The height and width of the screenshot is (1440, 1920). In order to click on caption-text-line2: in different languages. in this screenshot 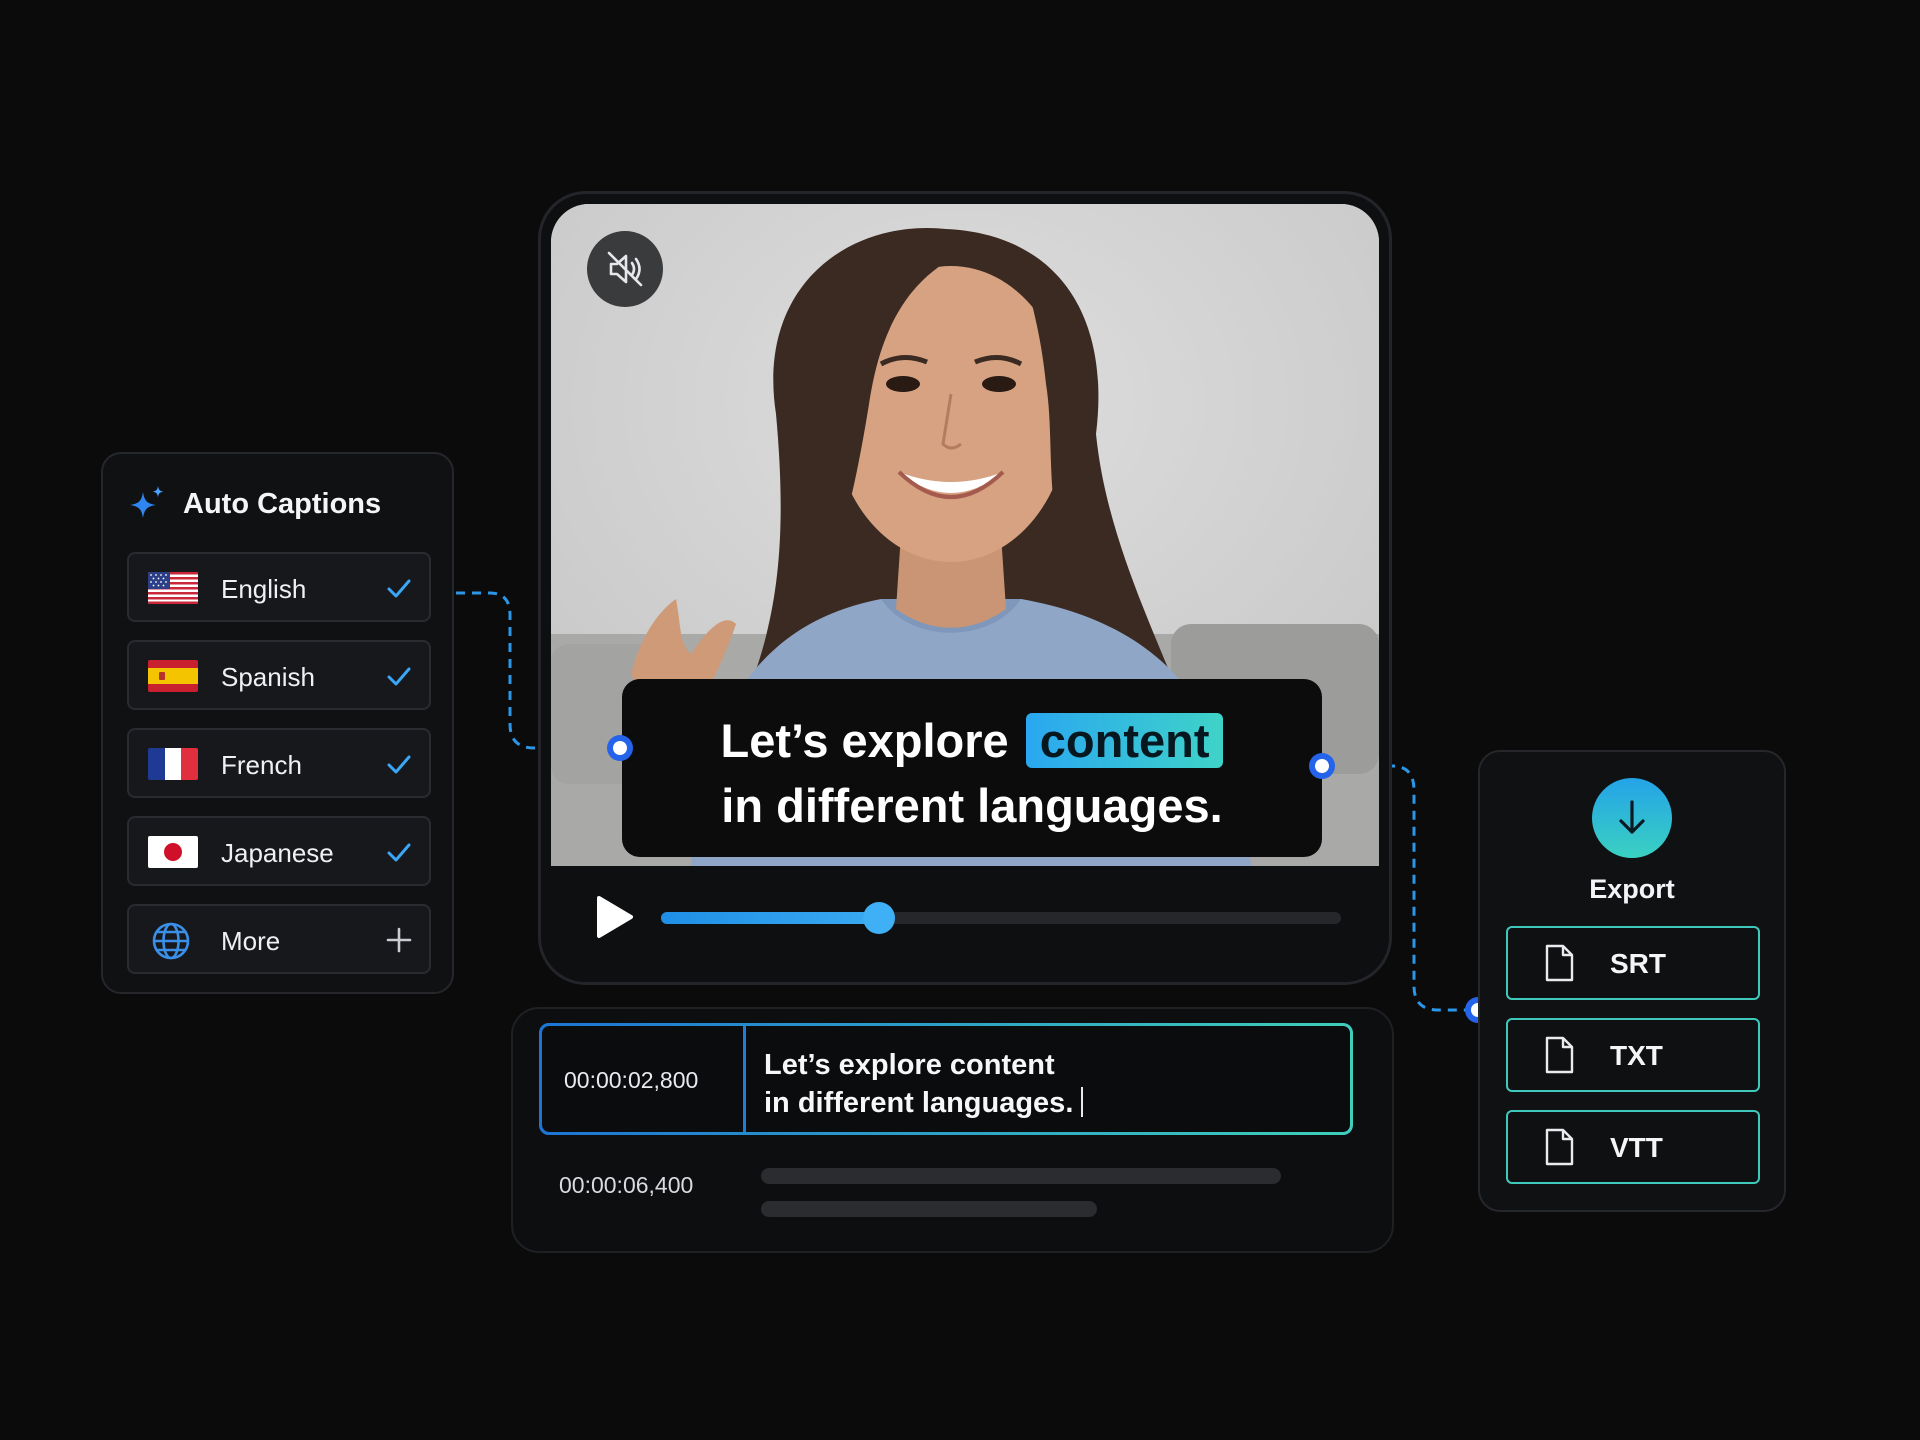, I will do `click(972, 805)`.